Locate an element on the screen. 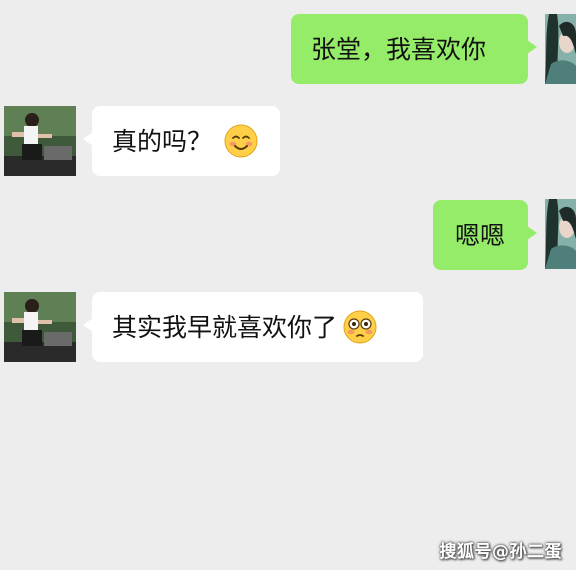 This screenshot has height=570, width=576. smiling-blush-emoji-icon is located at coordinates (241, 141).